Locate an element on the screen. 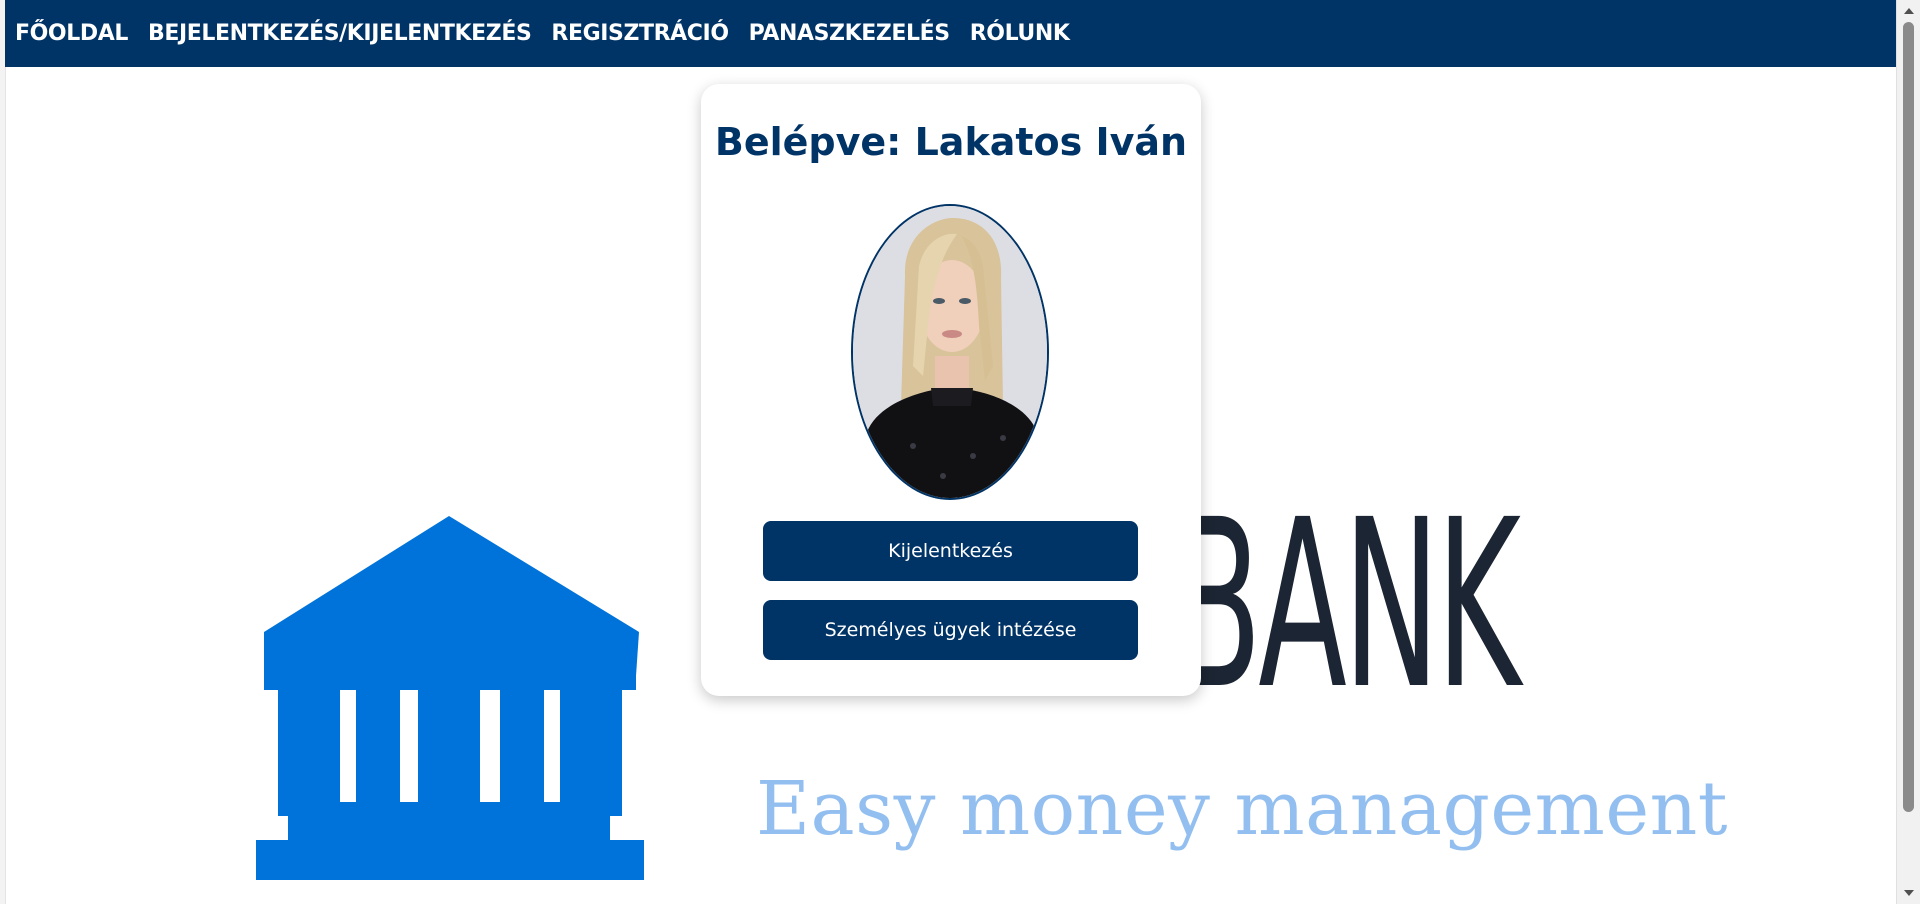 The width and height of the screenshot is (1920, 904). scroll-thumb is located at coordinates (1908, 417).